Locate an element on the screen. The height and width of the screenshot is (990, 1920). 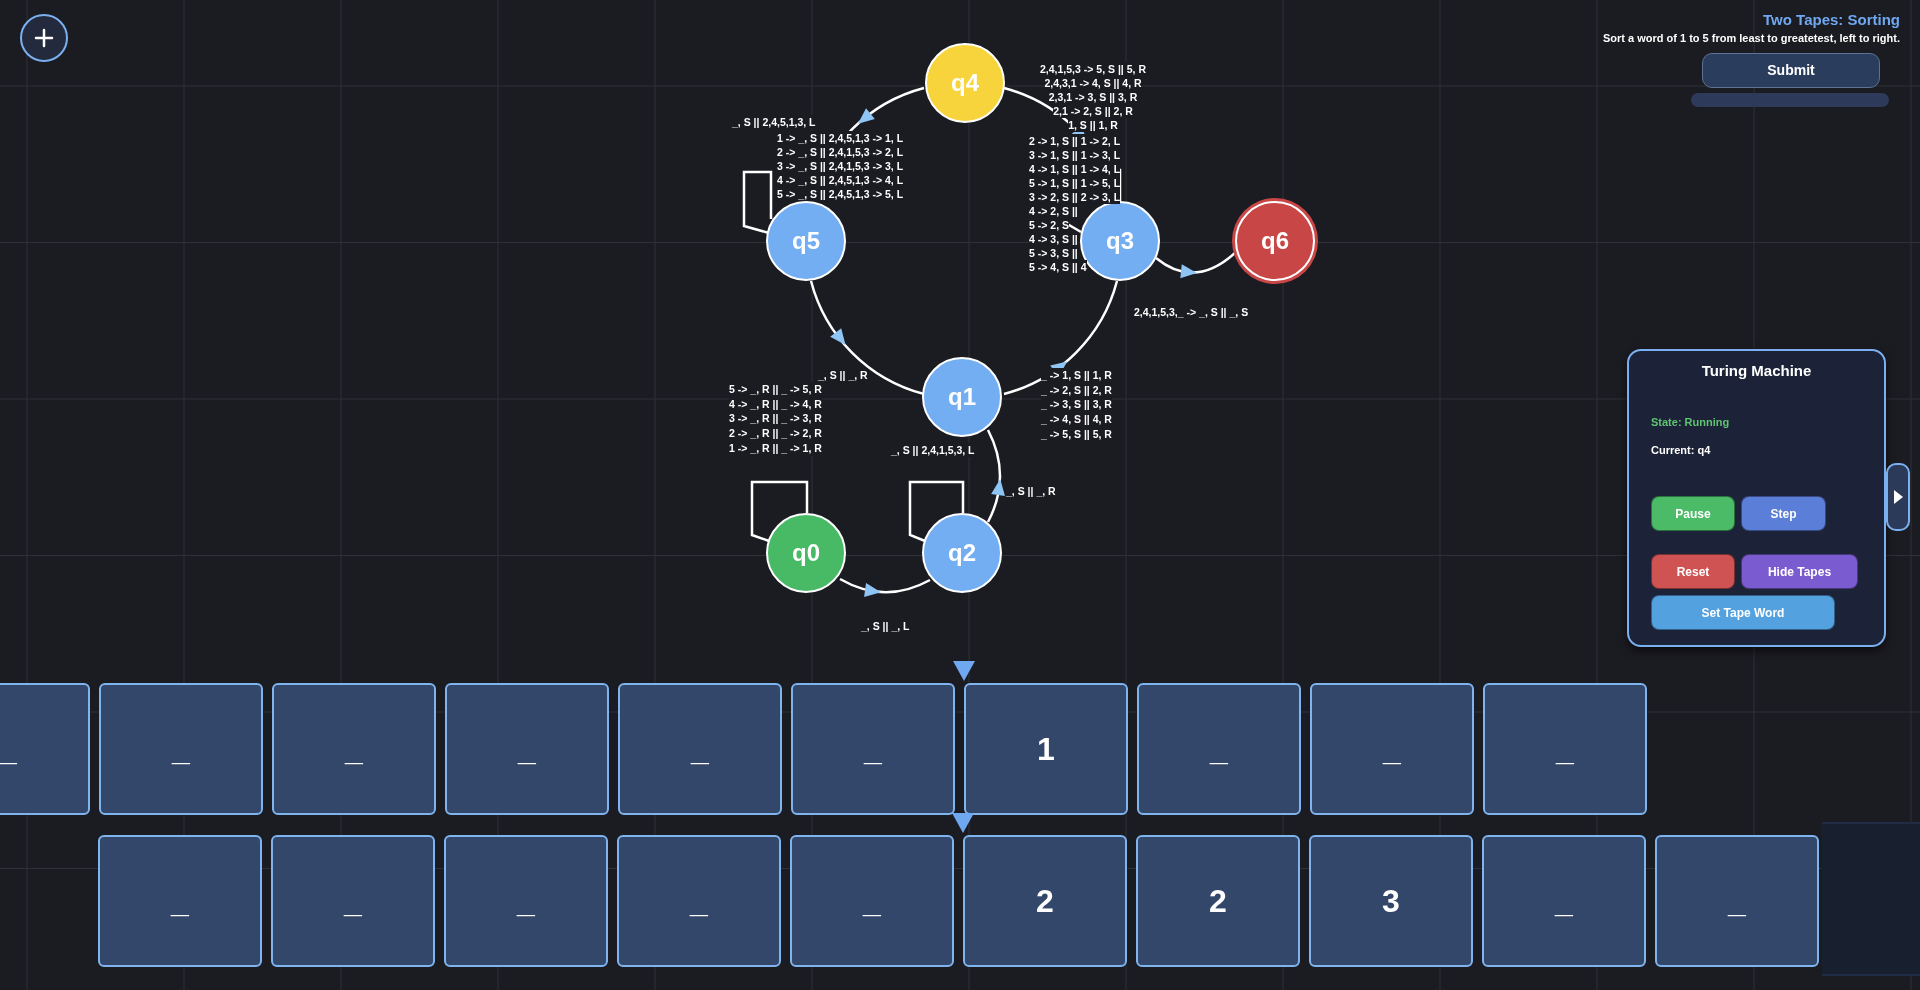
tape-cell: 3 is located at coordinates (1391, 901).